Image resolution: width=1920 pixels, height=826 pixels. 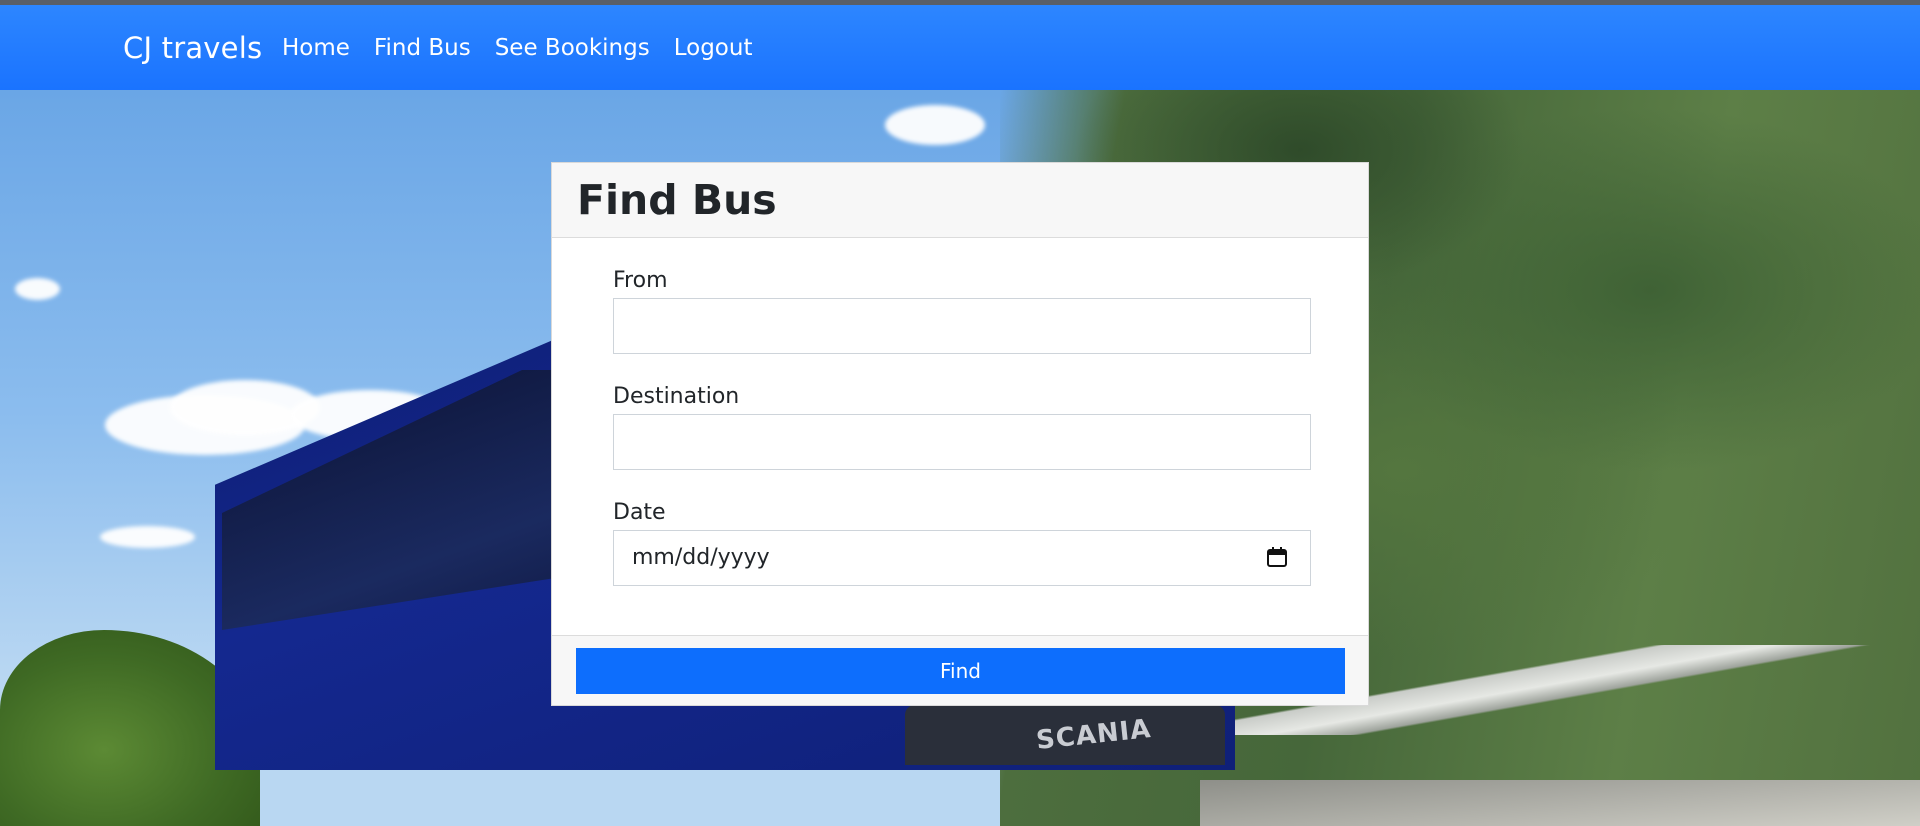 I want to click on card-header: Find Bus, so click(x=960, y=200).